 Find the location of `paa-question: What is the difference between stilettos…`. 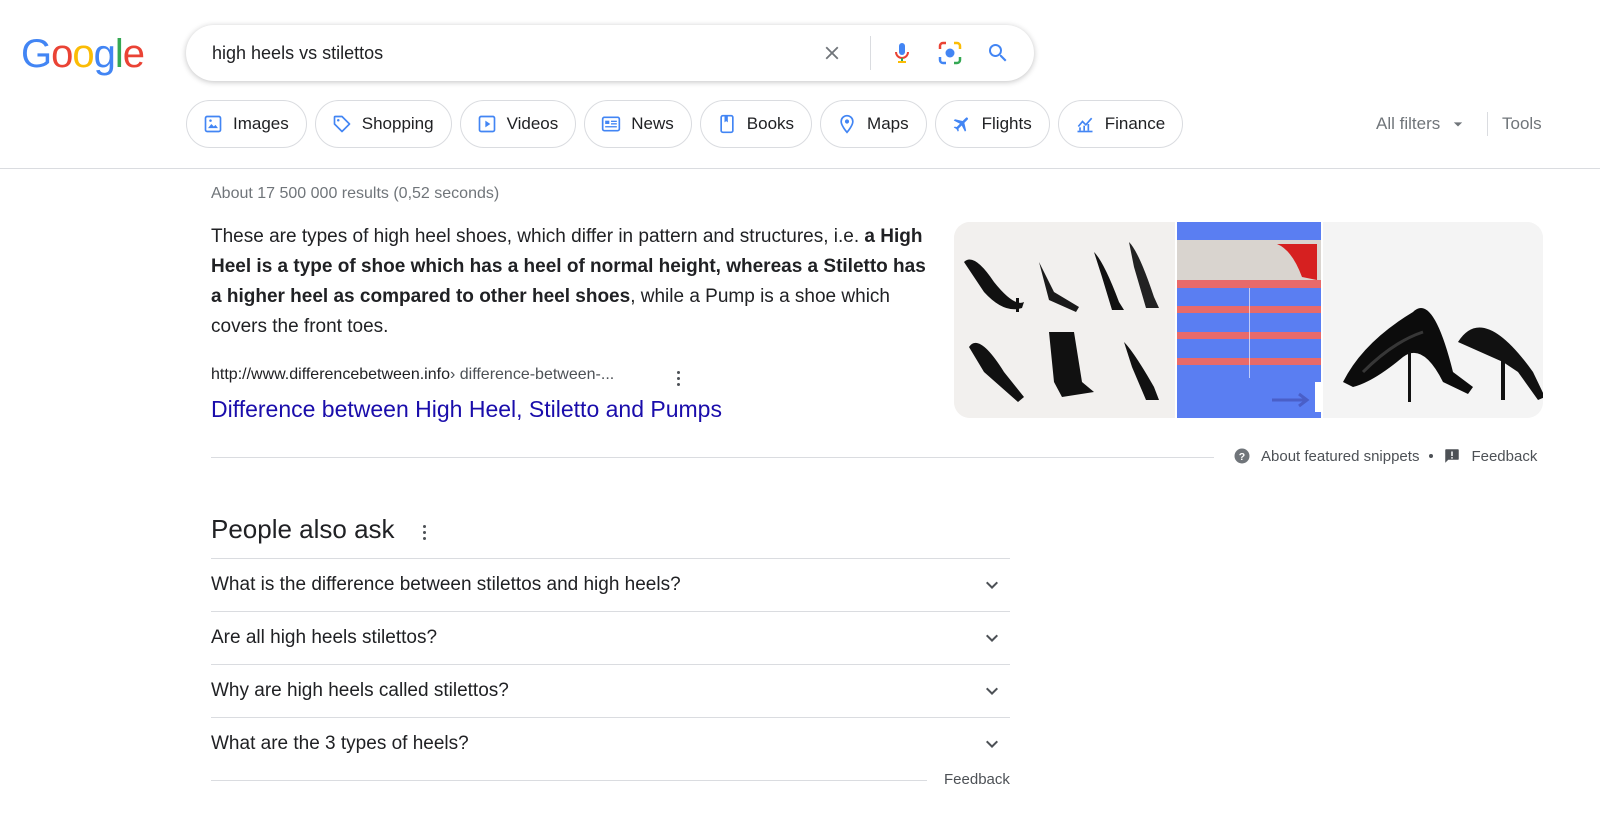

paa-question: What is the difference between stilettos… is located at coordinates (610, 584).